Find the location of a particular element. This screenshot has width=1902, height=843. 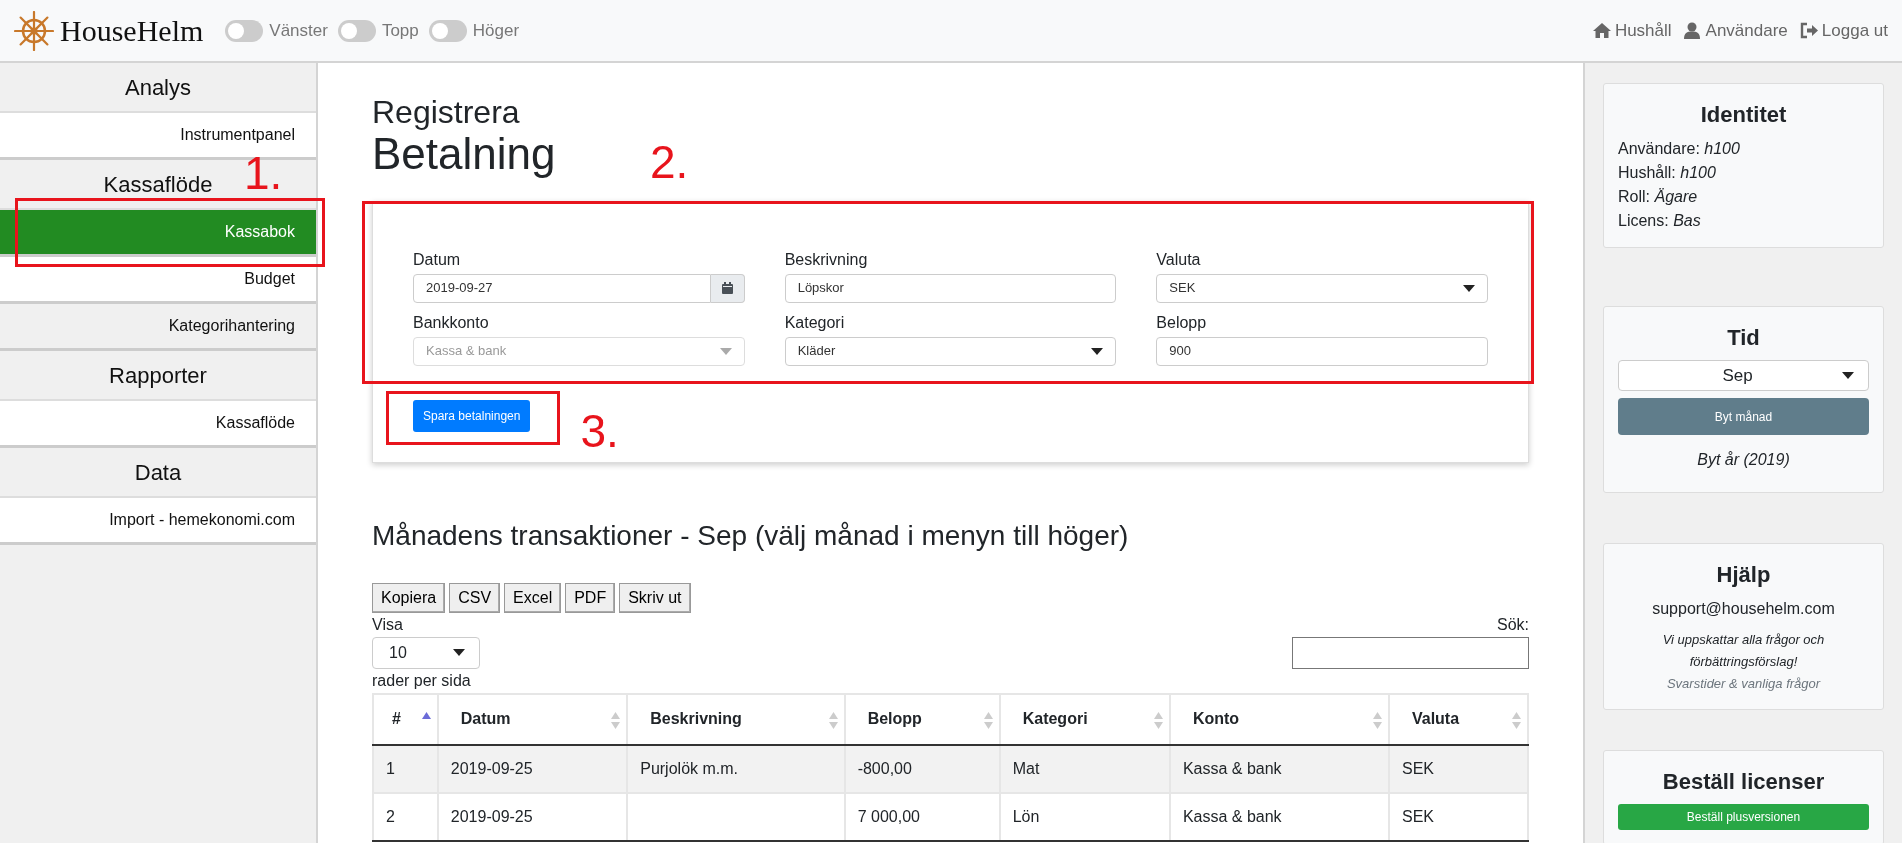

export-button: Skriv ut is located at coordinates (655, 597).